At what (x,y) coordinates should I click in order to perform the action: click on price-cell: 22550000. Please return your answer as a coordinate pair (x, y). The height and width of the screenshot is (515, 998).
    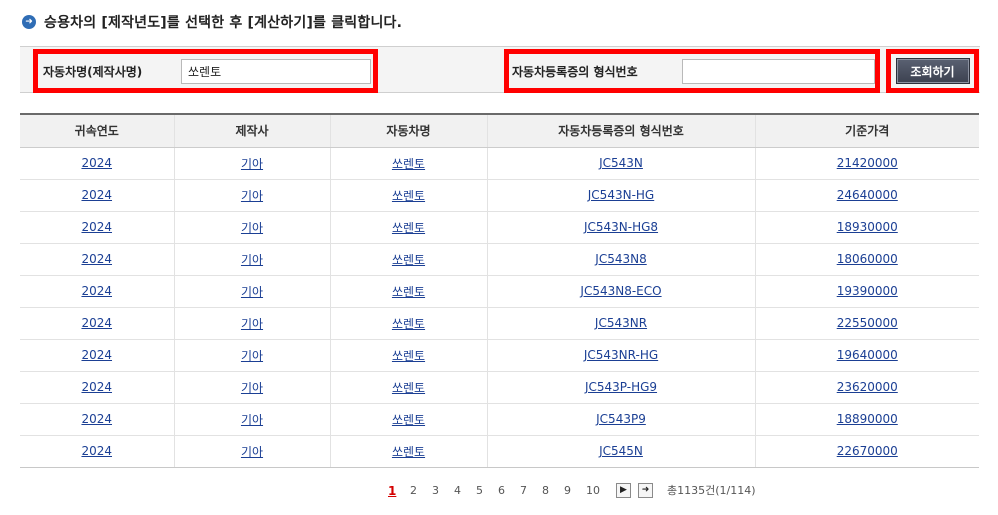
    Looking at the image, I should click on (866, 323).